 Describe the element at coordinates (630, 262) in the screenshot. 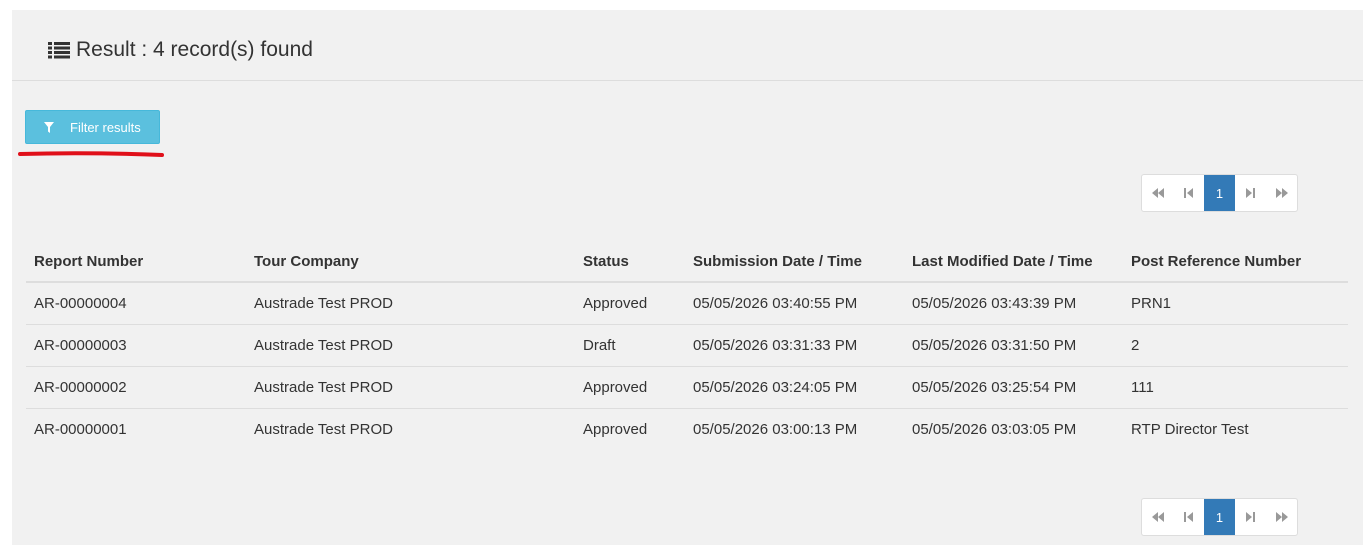

I see `column-header-status: Status` at that location.